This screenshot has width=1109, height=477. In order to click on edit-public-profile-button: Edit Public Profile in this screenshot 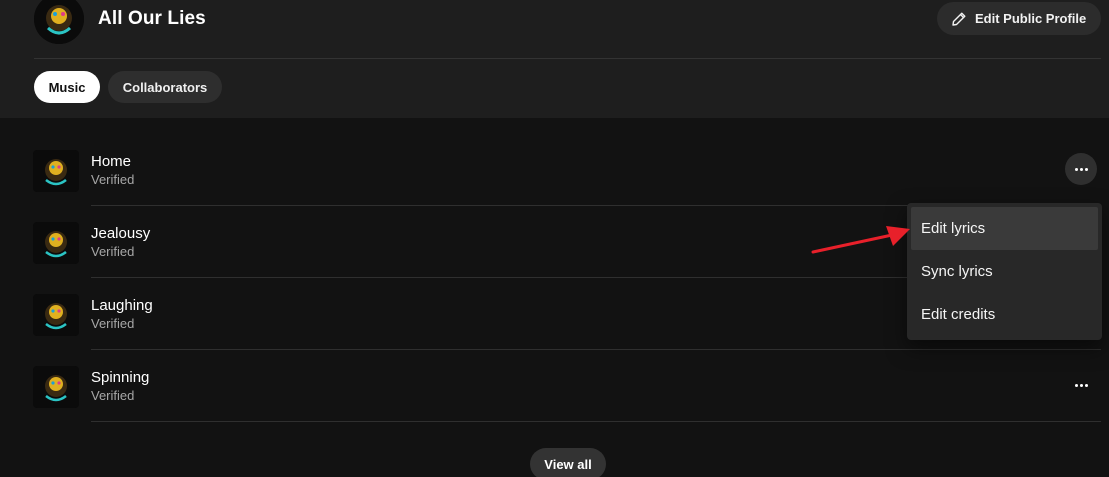, I will do `click(1019, 18)`.